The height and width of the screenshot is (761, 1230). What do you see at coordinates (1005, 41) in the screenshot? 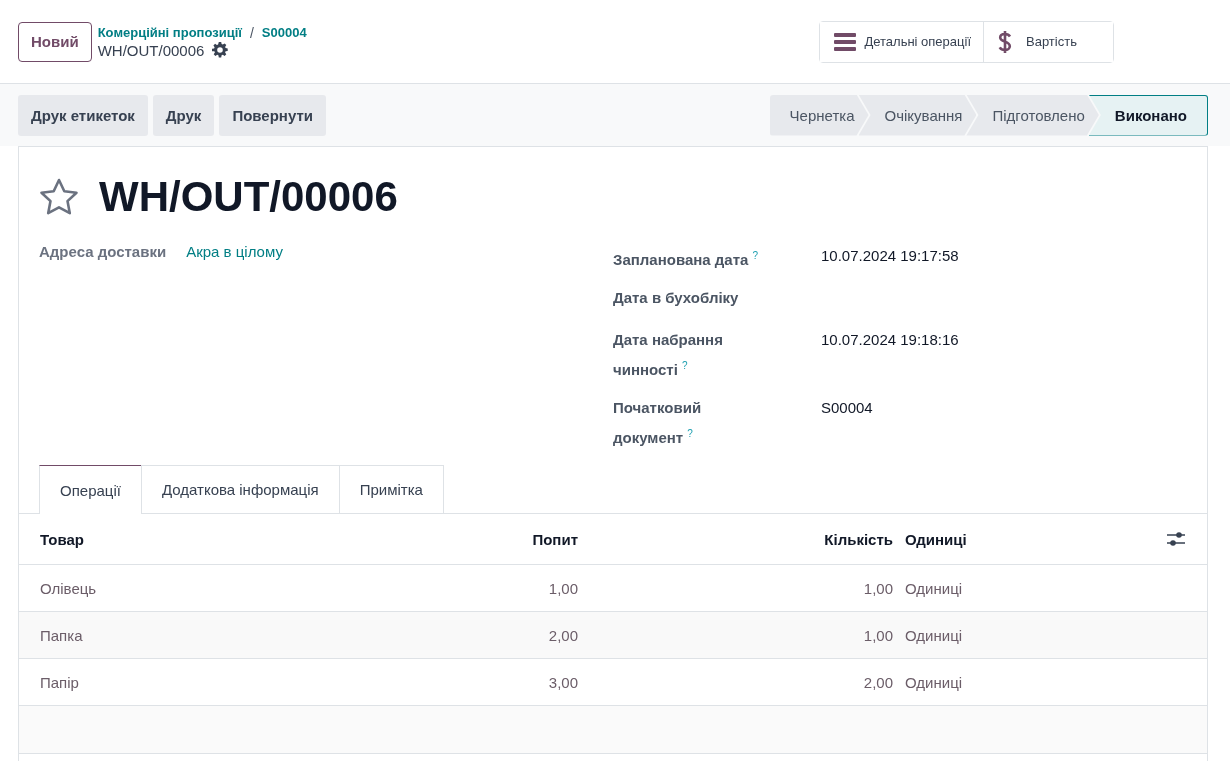
I see `dollar-icon` at bounding box center [1005, 41].